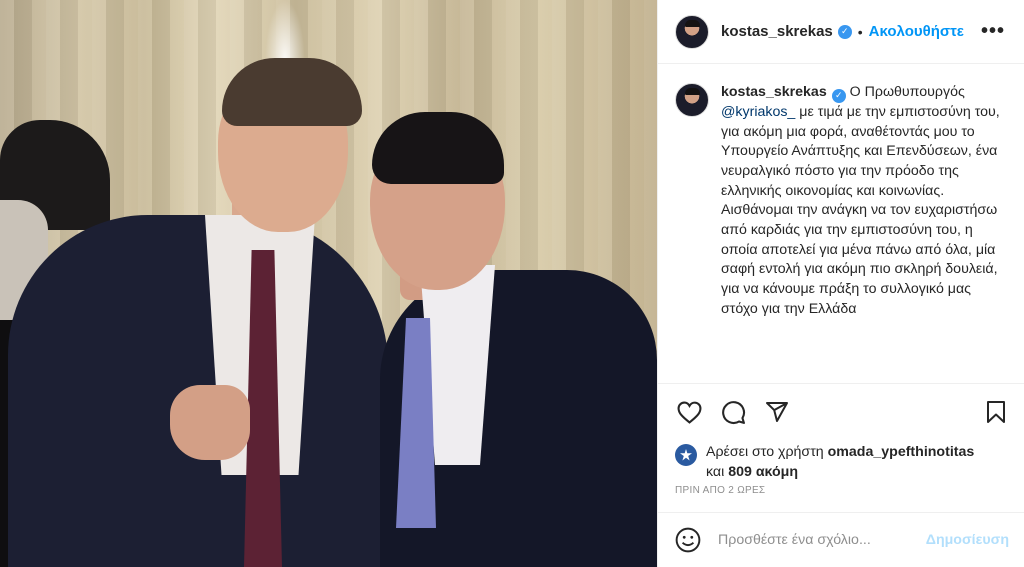 This screenshot has width=1024, height=567. What do you see at coordinates (905, 92) in the screenshot?
I see `caption-part1: Ο Πρωθυπουργός` at bounding box center [905, 92].